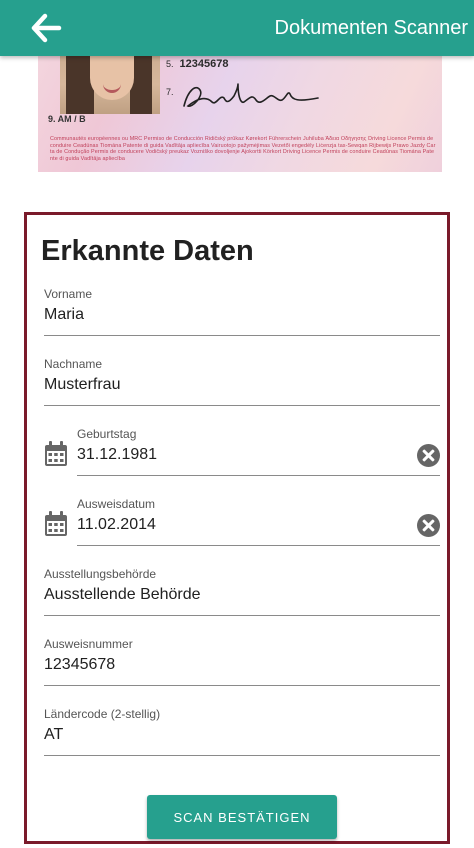 The width and height of the screenshot is (474, 848). What do you see at coordinates (242, 595) in the screenshot?
I see `issuing-authority-input` at bounding box center [242, 595].